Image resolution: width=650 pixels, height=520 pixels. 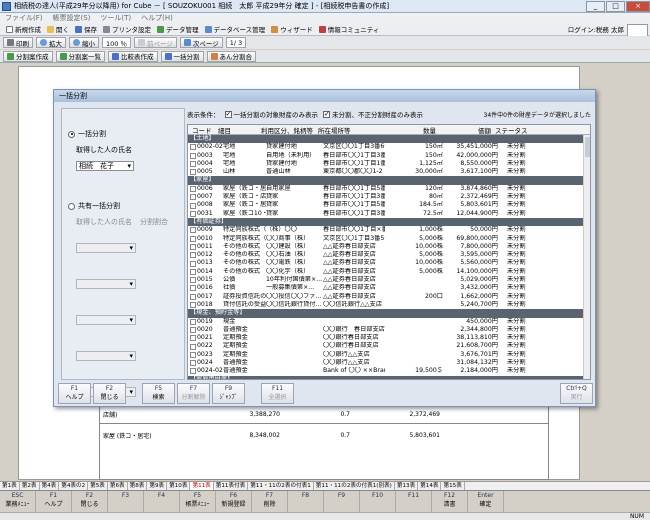 I want to click on function-key: F12 清書, so click(x=450, y=501).